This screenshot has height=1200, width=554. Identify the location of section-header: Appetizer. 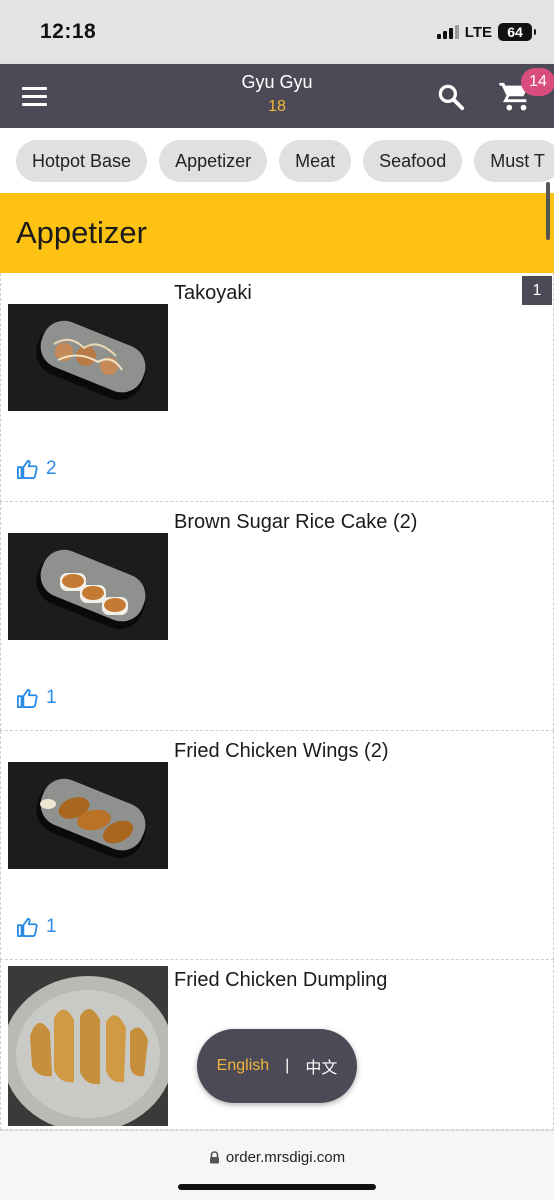
(277, 233).